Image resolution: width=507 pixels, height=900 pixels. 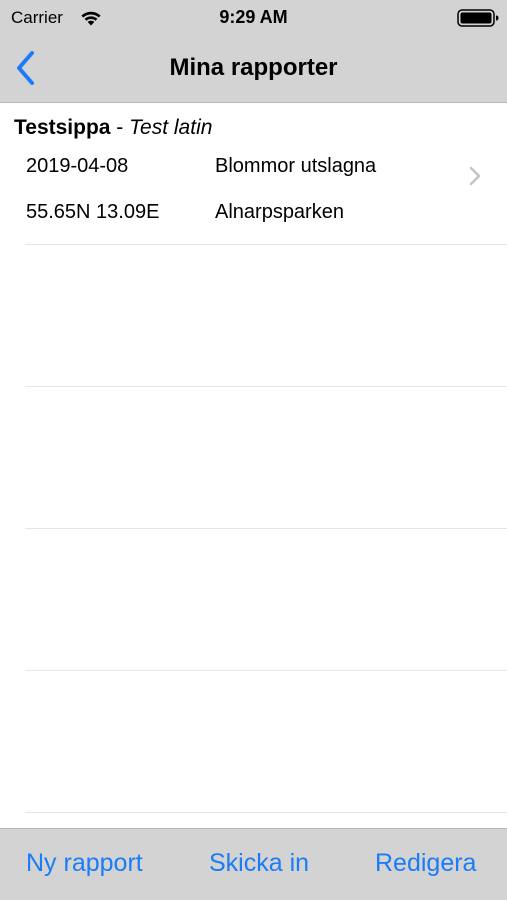 I want to click on edit-button: Redigera, so click(x=425, y=863).